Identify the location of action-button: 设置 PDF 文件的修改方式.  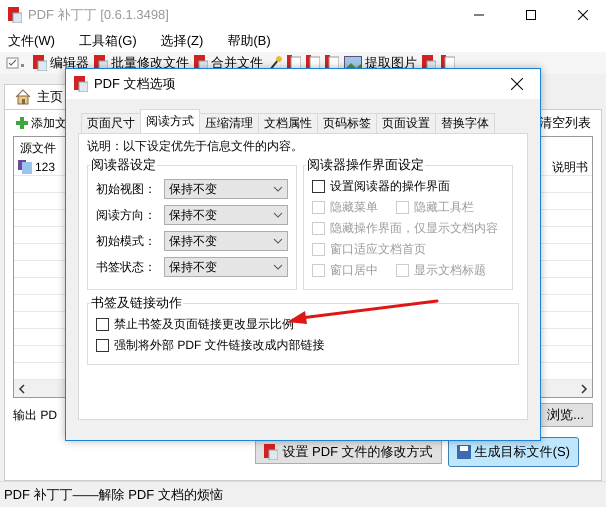
(348, 452).